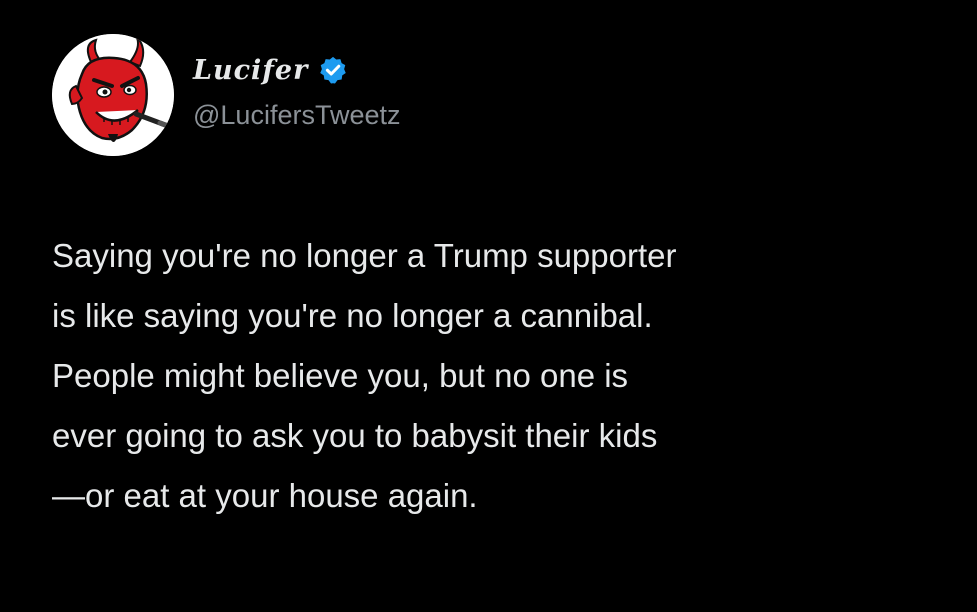 Image resolution: width=977 pixels, height=612 pixels. Describe the element at coordinates (265, 495) in the screenshot. I see `tweet-text-line: —or eat at your house again.` at that location.